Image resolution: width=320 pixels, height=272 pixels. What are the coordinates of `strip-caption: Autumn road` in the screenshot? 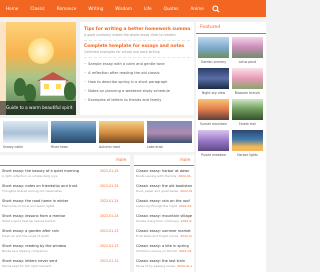 It's located at (121, 147).